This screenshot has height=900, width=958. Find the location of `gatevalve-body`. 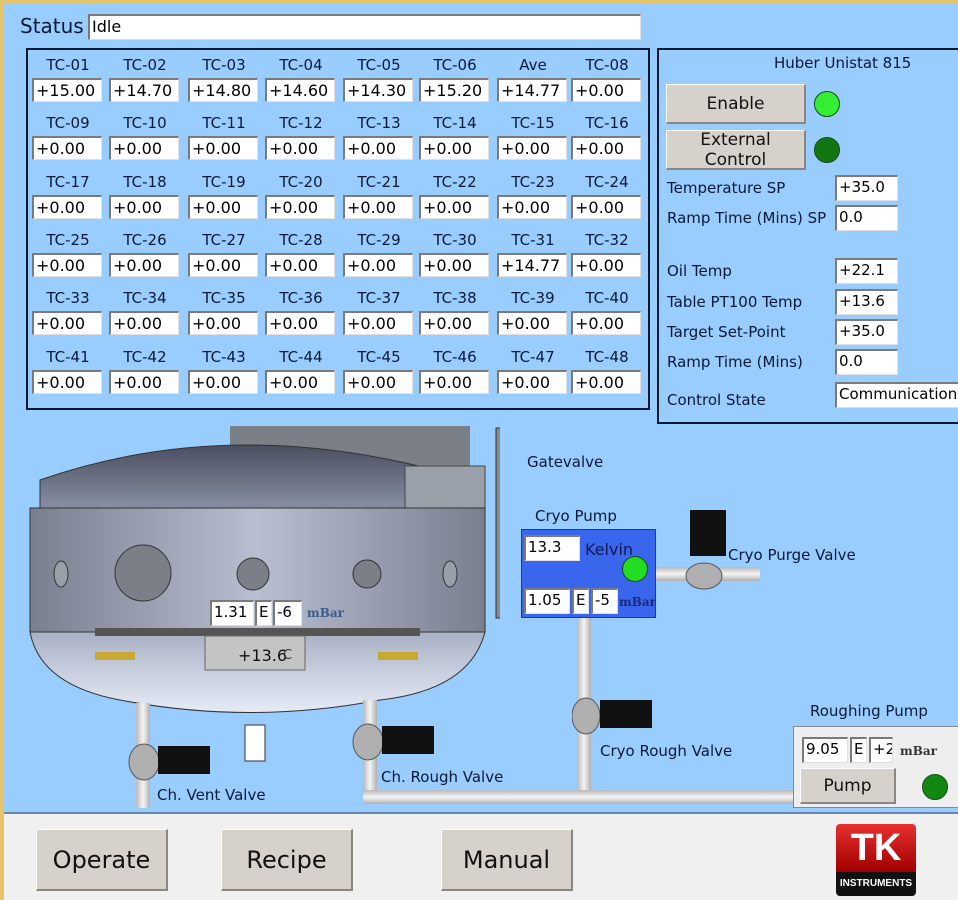

gatevalve-body is located at coordinates (497, 523).